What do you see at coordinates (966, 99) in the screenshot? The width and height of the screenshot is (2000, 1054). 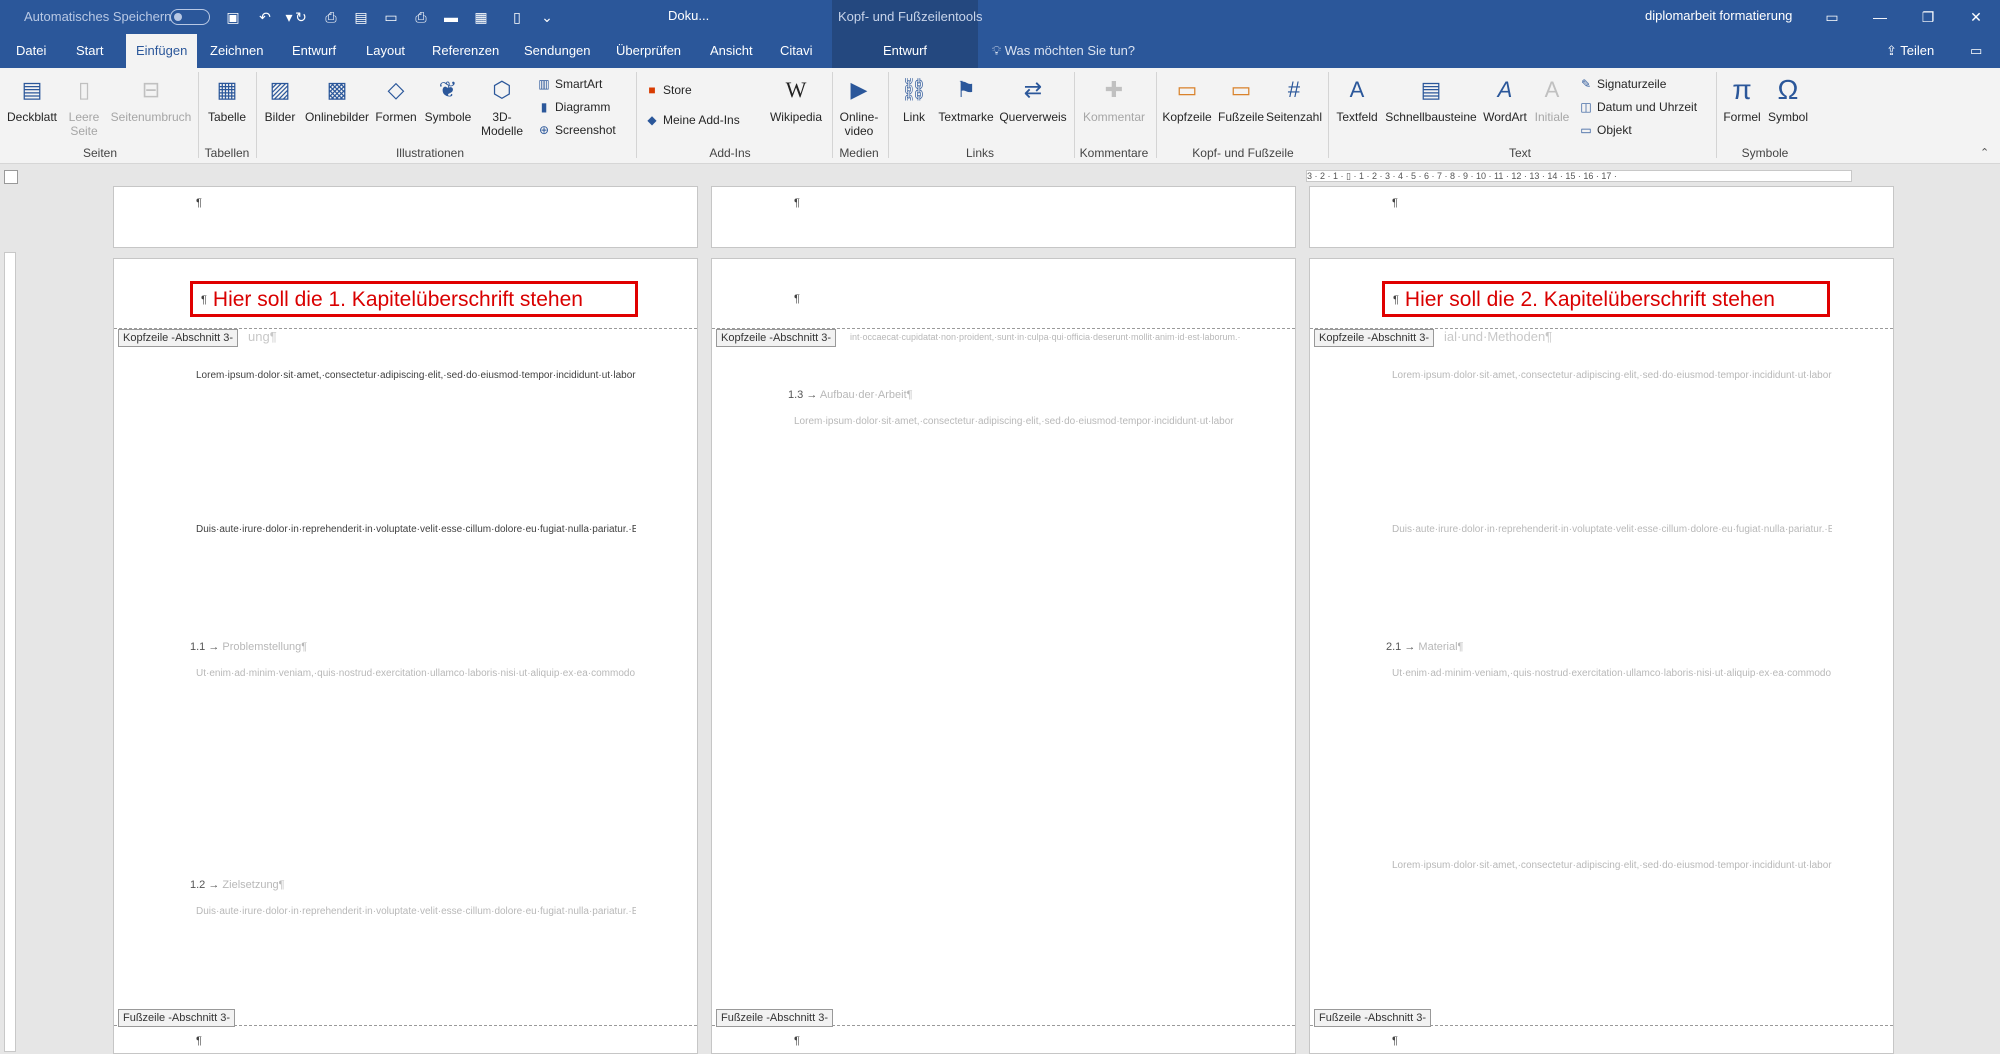 I see `textmarke-button: ⚑ Textmarke` at bounding box center [966, 99].